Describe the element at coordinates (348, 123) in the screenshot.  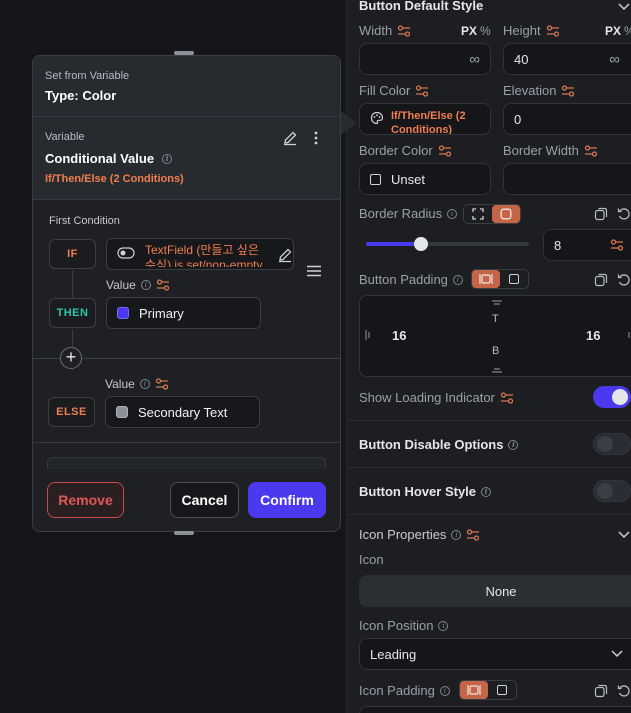
I see `popover-pointer-icon` at that location.